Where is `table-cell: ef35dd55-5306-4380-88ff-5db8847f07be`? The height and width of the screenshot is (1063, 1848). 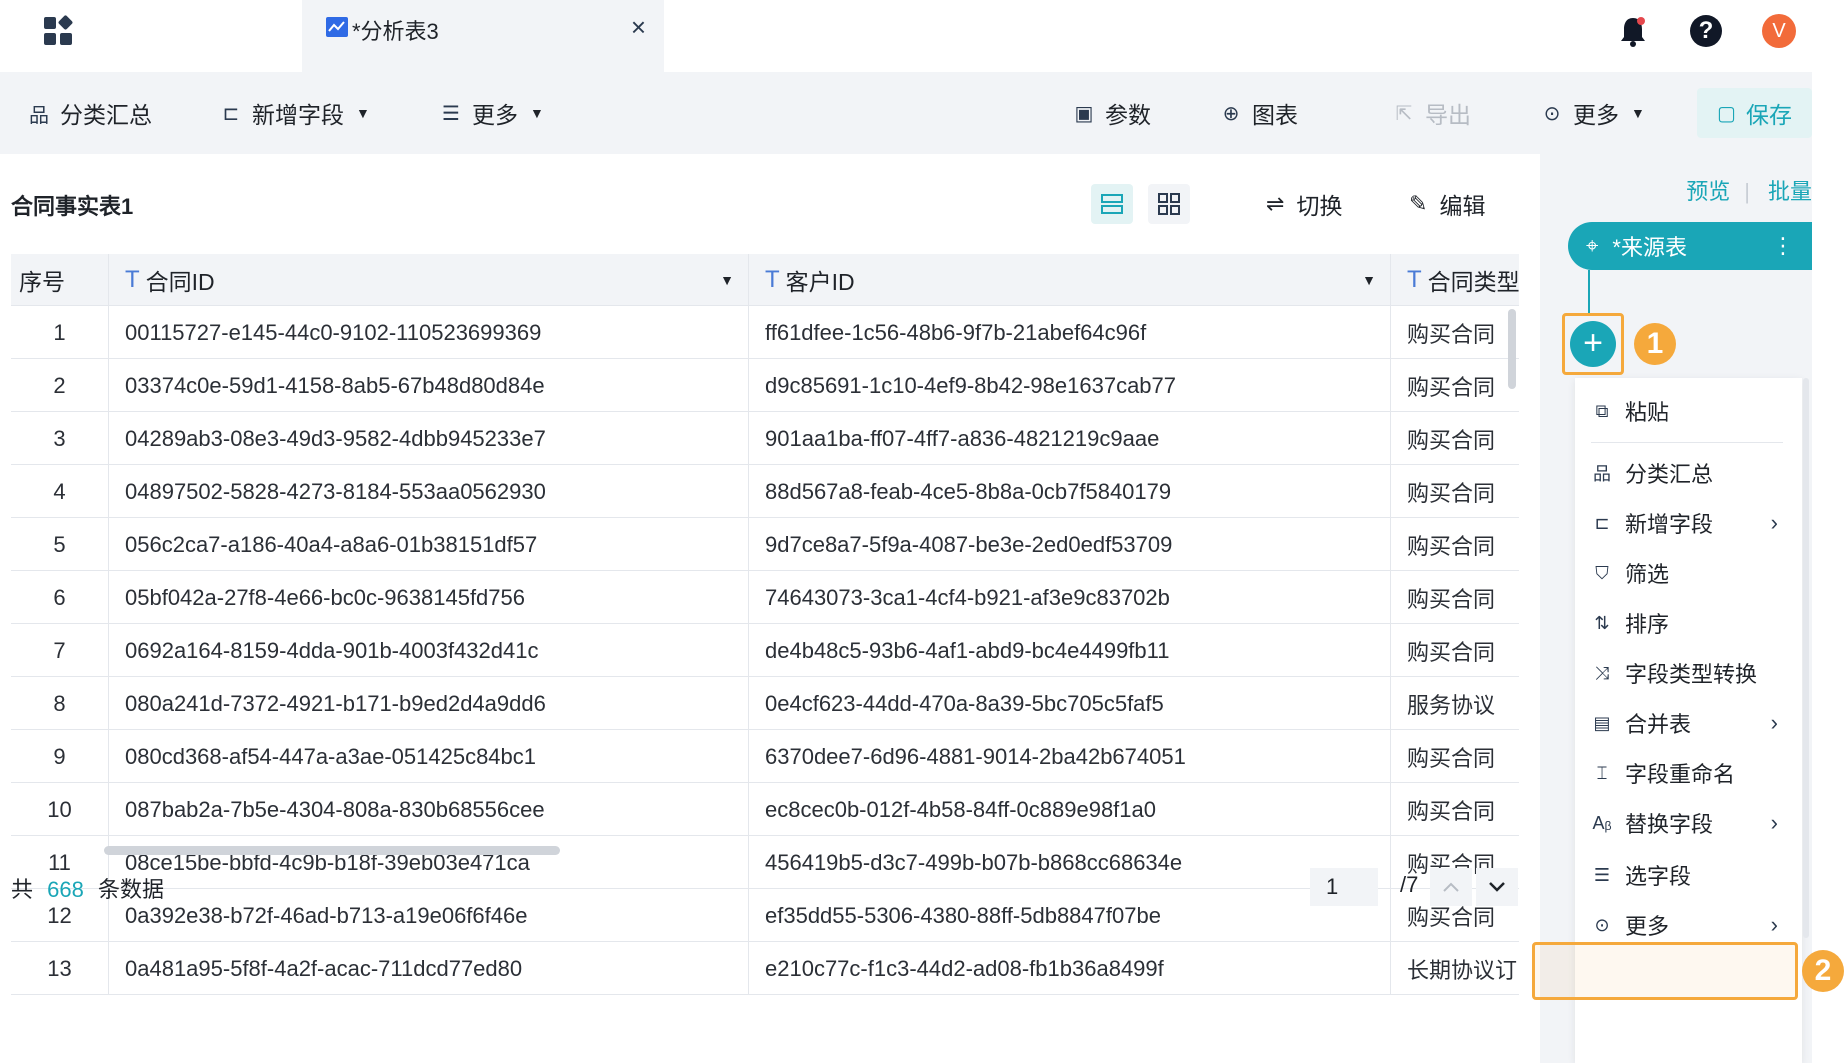
table-cell: ef35dd55-5306-4380-88ff-5db8847f07be is located at coordinates (1070, 915).